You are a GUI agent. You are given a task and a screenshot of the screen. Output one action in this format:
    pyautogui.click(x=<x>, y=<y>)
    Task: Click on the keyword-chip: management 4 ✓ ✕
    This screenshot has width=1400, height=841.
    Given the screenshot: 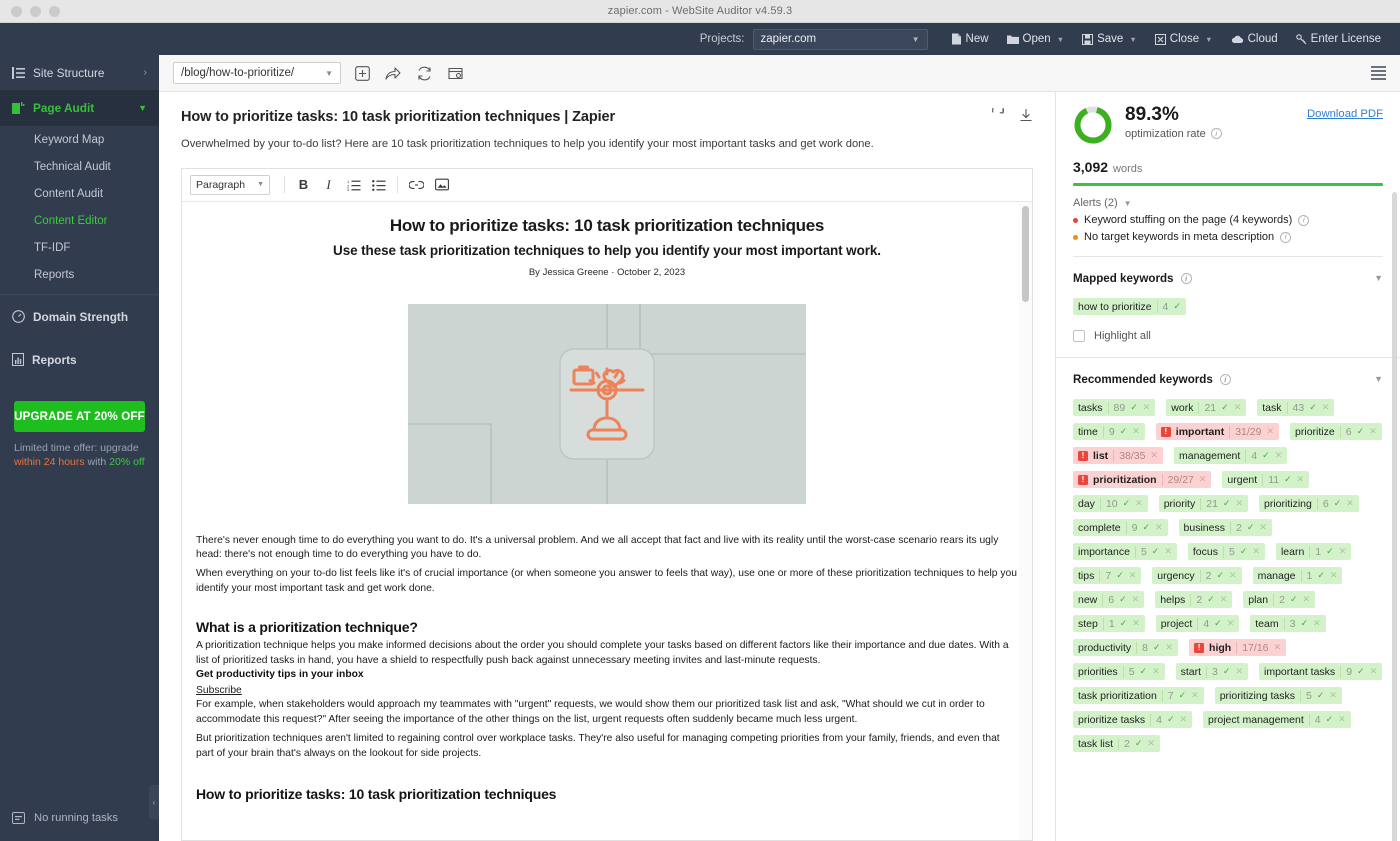 What is the action you would take?
    pyautogui.click(x=1231, y=455)
    